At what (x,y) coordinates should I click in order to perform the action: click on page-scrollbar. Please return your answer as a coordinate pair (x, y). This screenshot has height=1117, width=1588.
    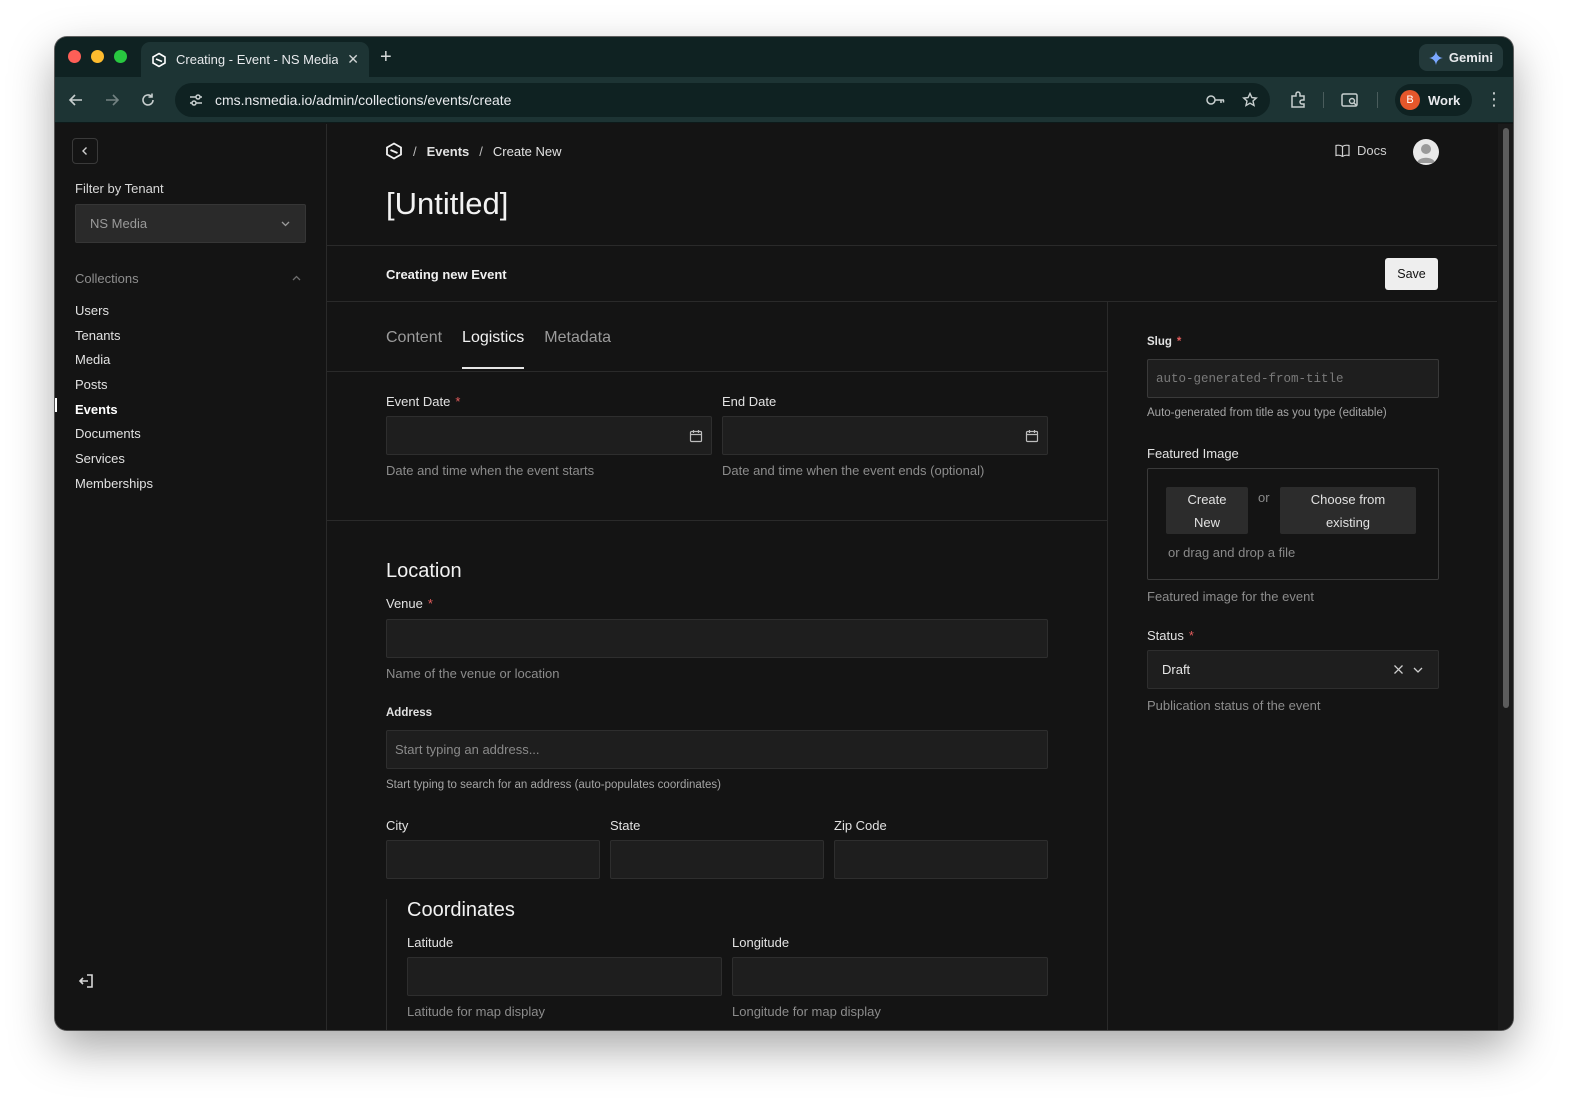
    Looking at the image, I should click on (1505, 577).